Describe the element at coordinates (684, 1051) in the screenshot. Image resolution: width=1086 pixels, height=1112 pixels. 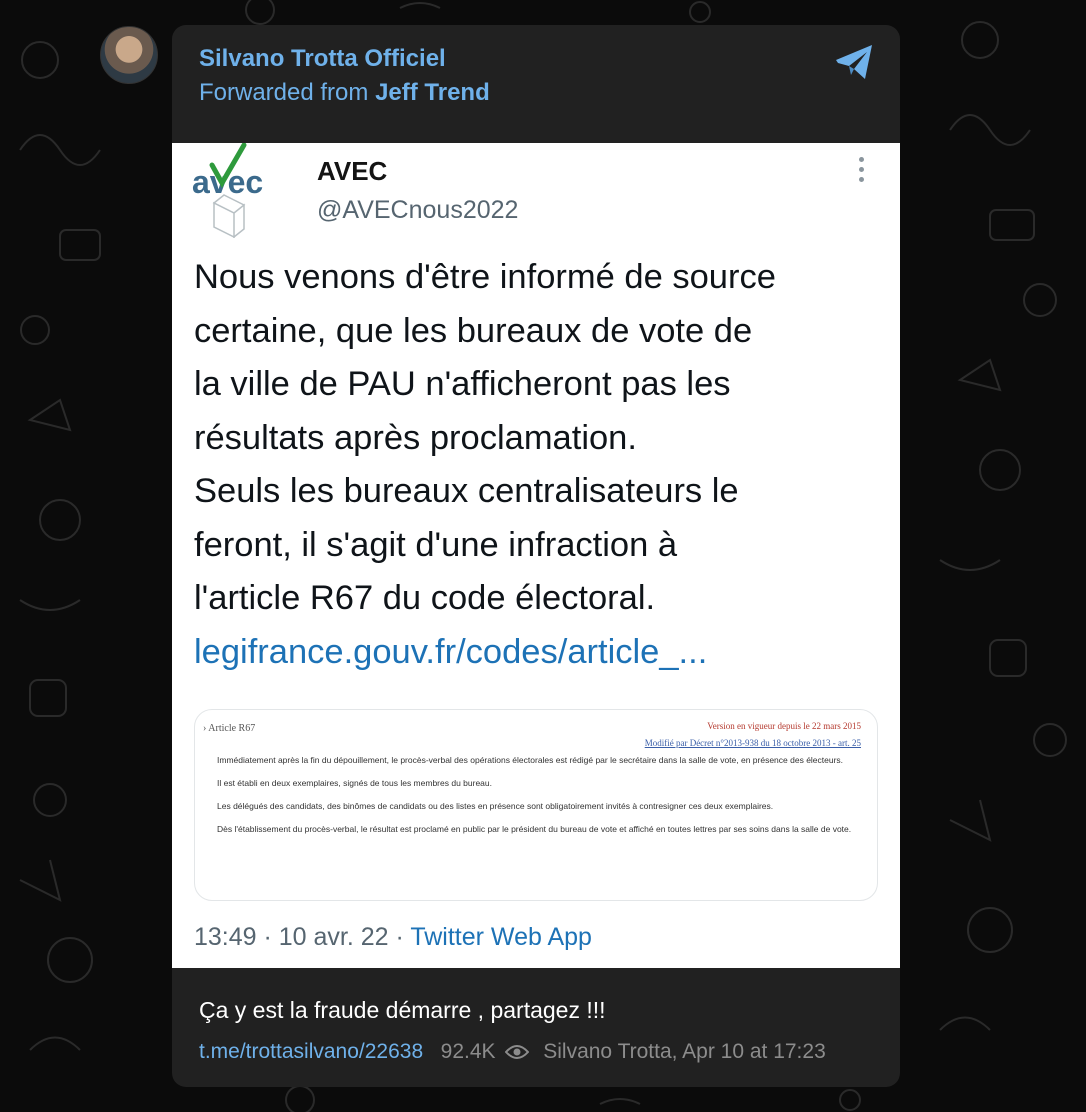
I see `post-signature: Silvano Trotta, Apr 10 at 17:23` at that location.